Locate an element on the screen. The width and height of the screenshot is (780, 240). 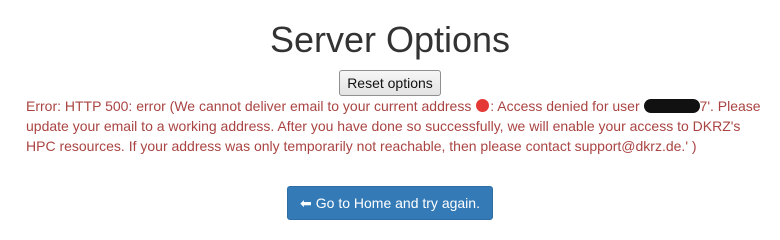
page-title: Server Options is located at coordinates (390, 39).